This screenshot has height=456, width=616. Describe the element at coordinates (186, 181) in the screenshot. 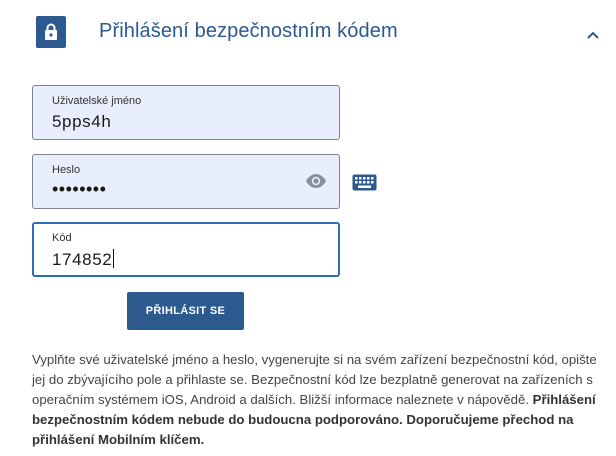

I see `password-field: Heslo ••••••••` at that location.